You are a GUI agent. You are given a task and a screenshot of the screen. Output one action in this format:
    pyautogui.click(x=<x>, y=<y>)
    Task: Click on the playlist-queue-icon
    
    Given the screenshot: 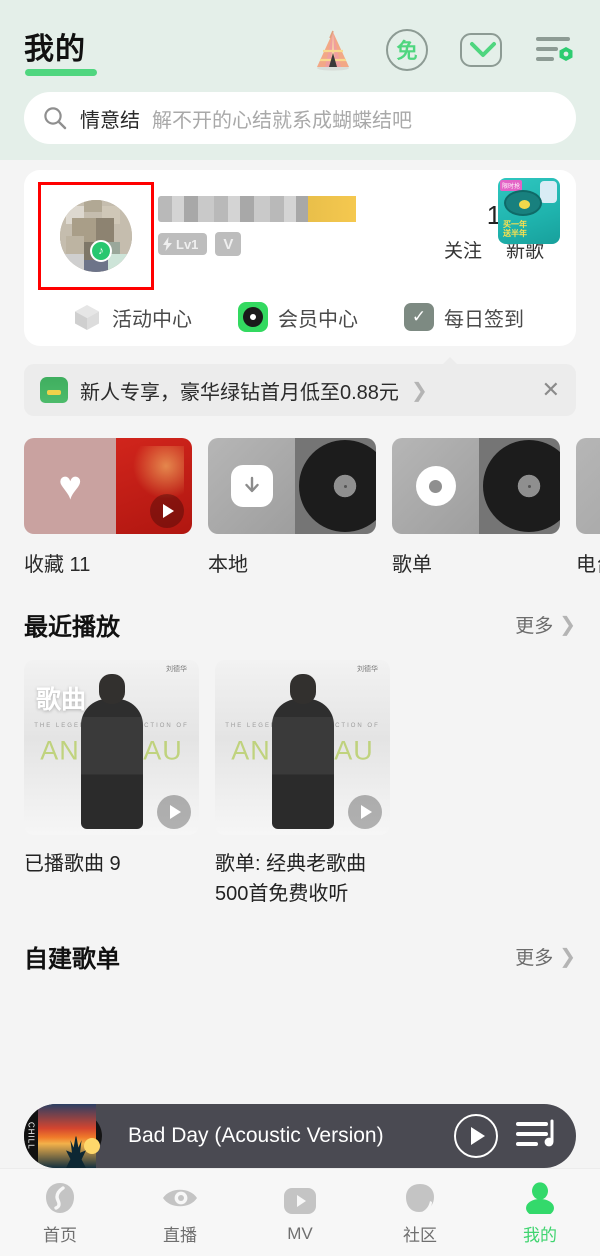 What is the action you would take?
    pyautogui.click(x=537, y=1136)
    